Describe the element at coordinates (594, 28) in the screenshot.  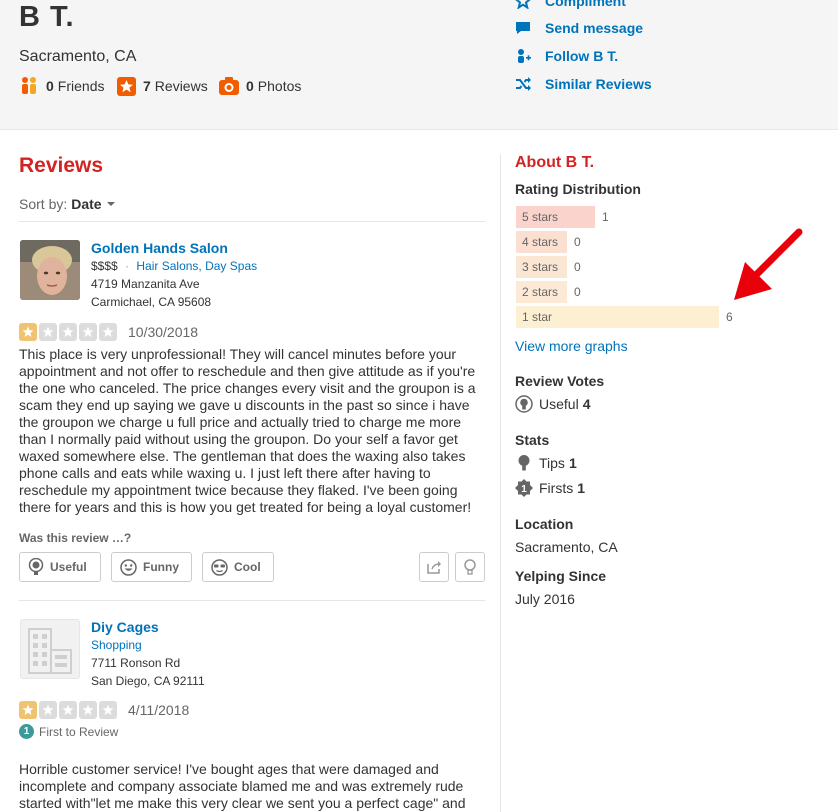
I see `send-message-label: Send message` at that location.